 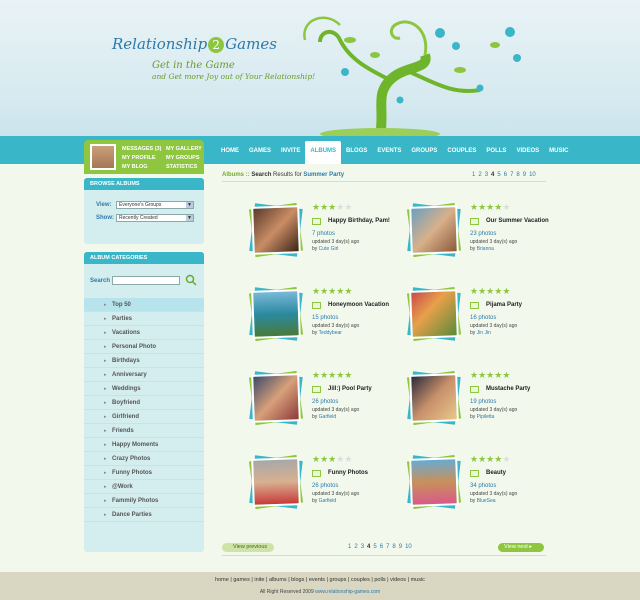 I want to click on breadcrumb-section: Albums ::, so click(x=236, y=175).